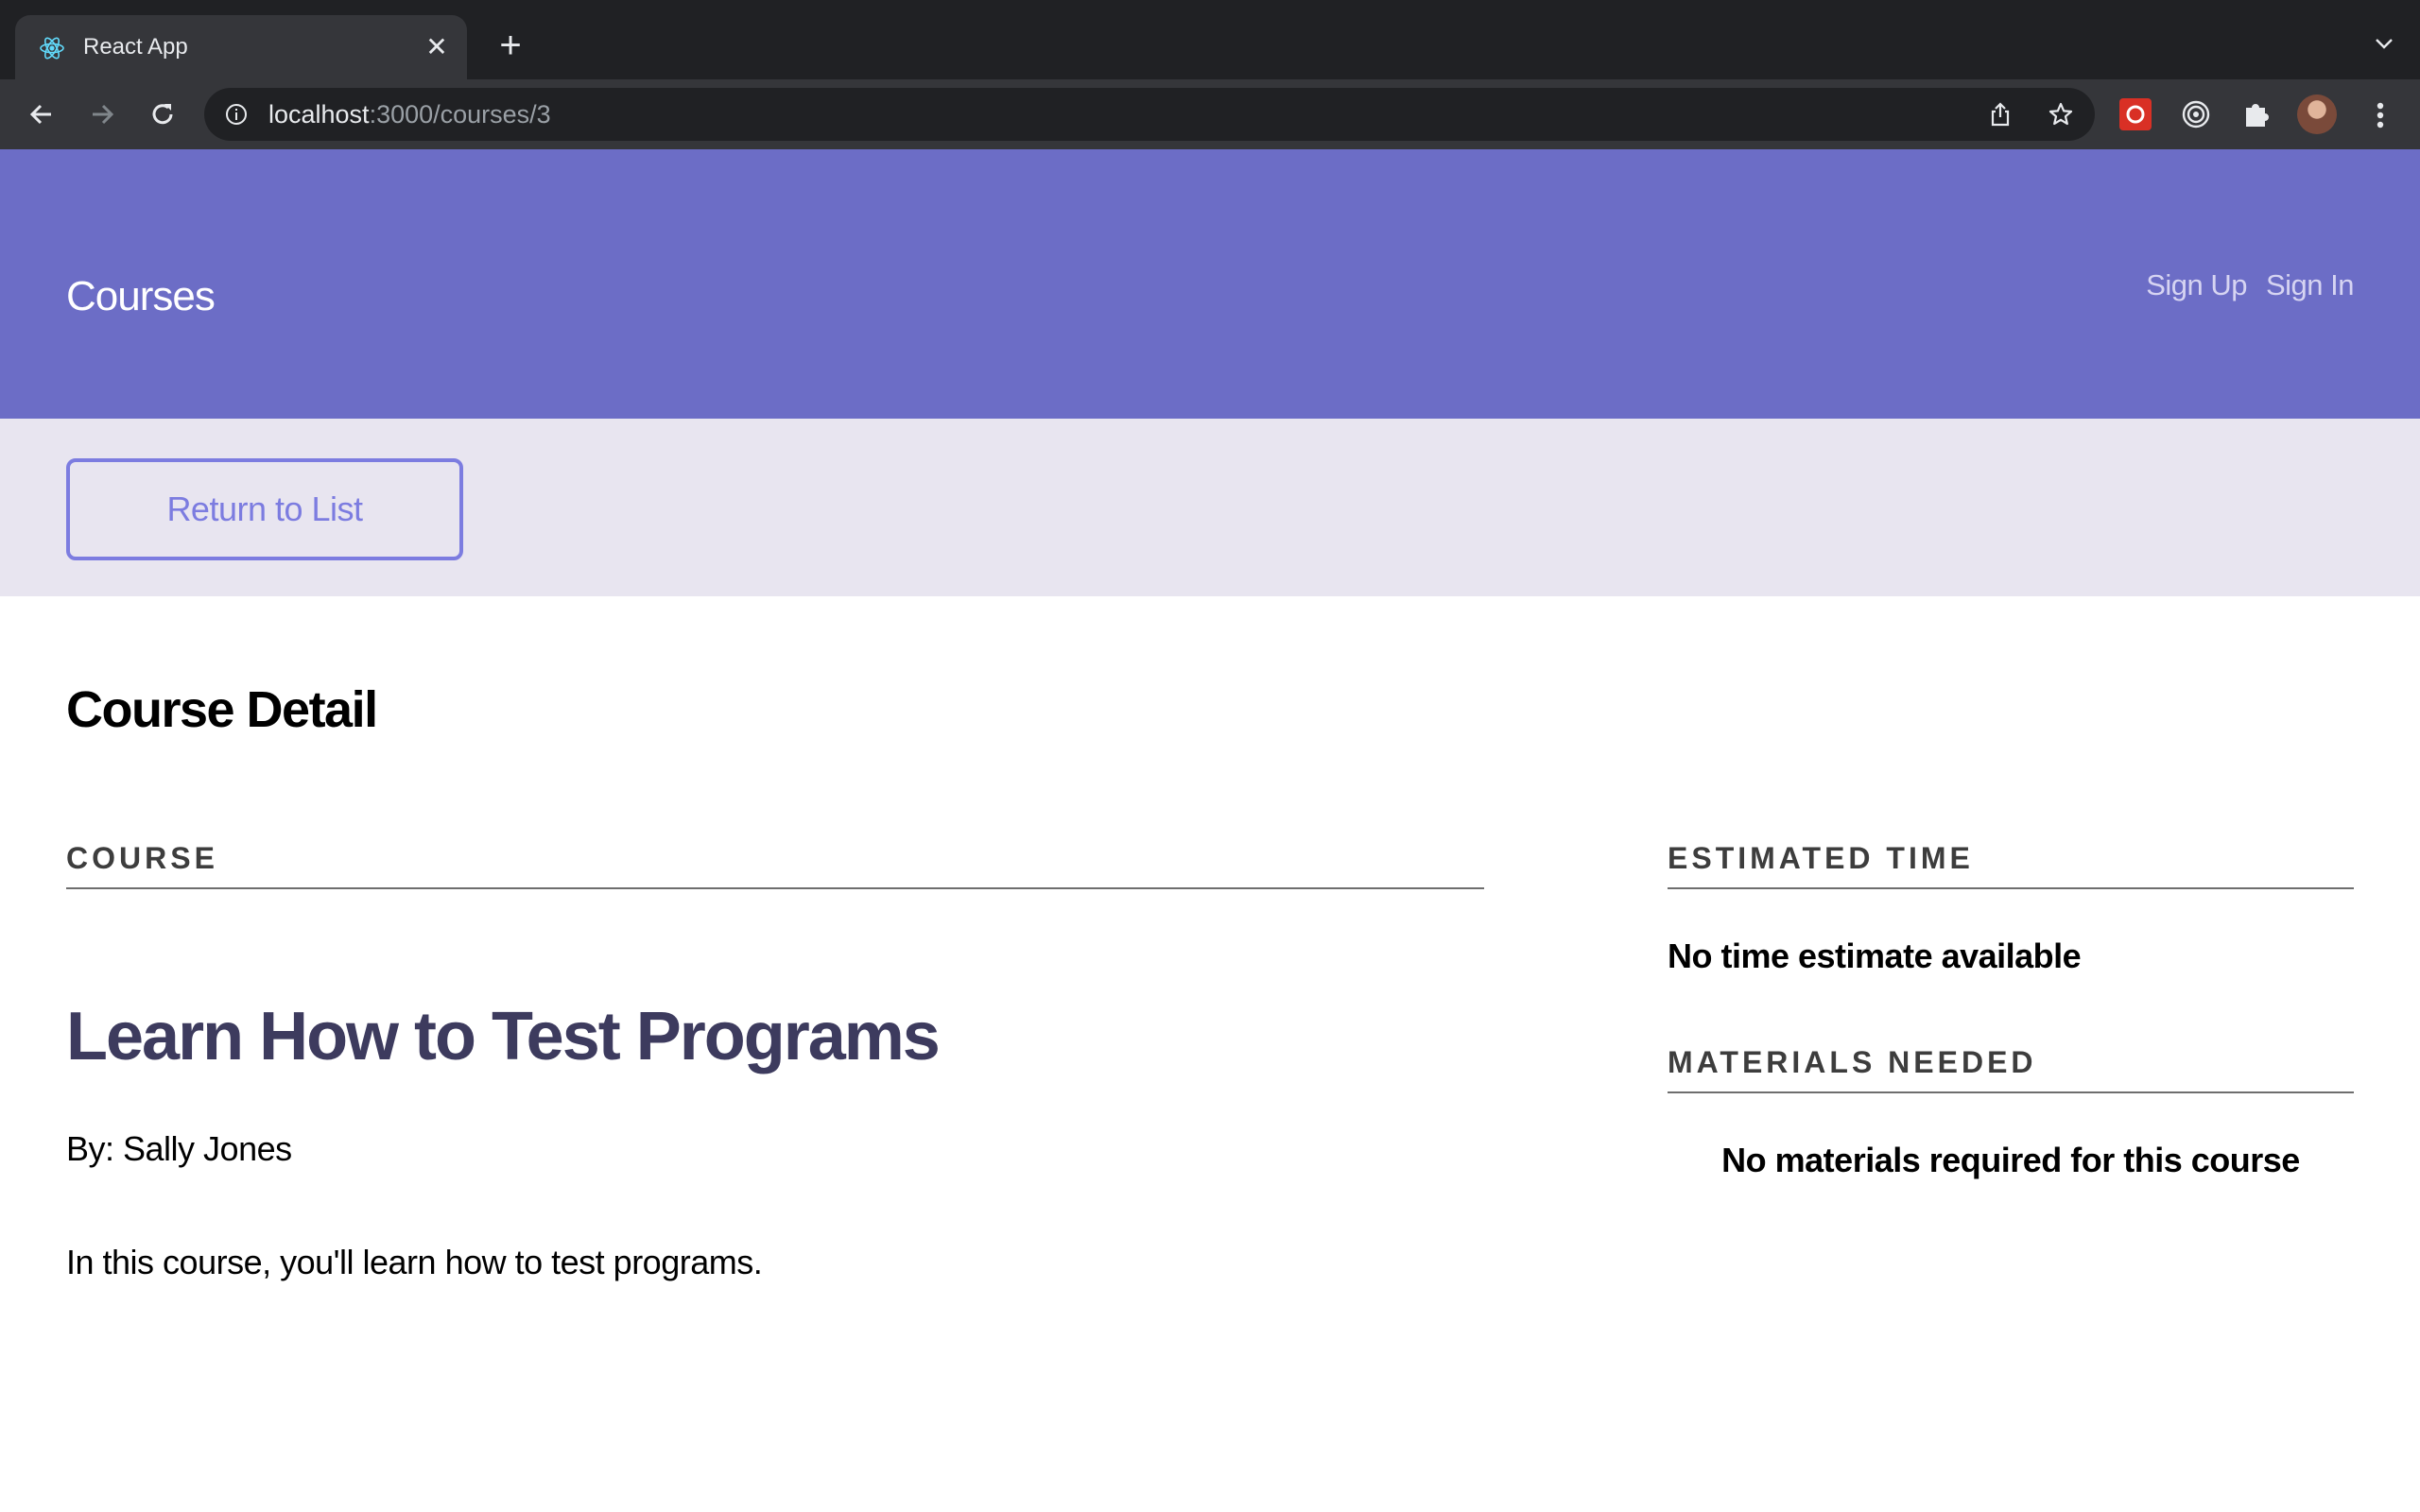  I want to click on forward-arrow-icon, so click(102, 114).